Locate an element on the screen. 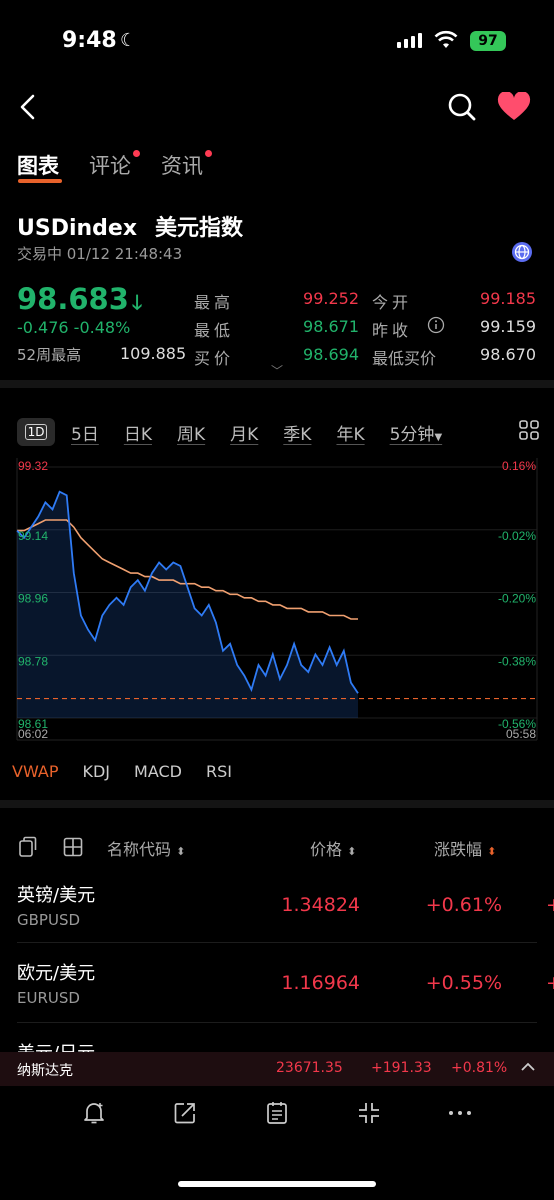 The height and width of the screenshot is (1200, 554). indicator-tabs: VWAP KDJ MACD RSI is located at coordinates (122, 771).